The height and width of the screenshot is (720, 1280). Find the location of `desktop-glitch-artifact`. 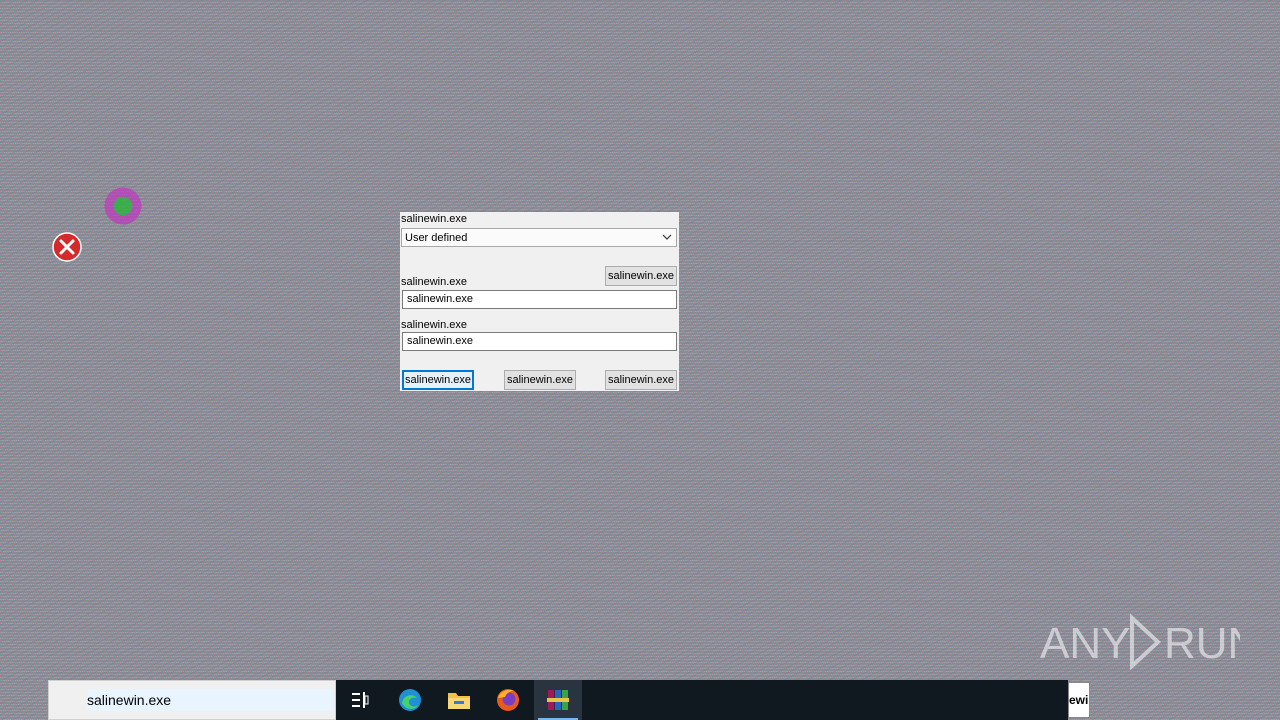

desktop-glitch-artifact is located at coordinates (123, 206).